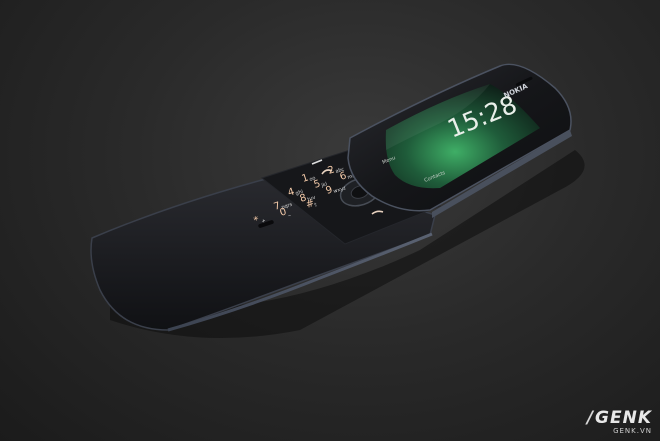 The image size is (660, 441). Describe the element at coordinates (632, 431) in the screenshot. I see `watermark-site: GENK.VN` at that location.